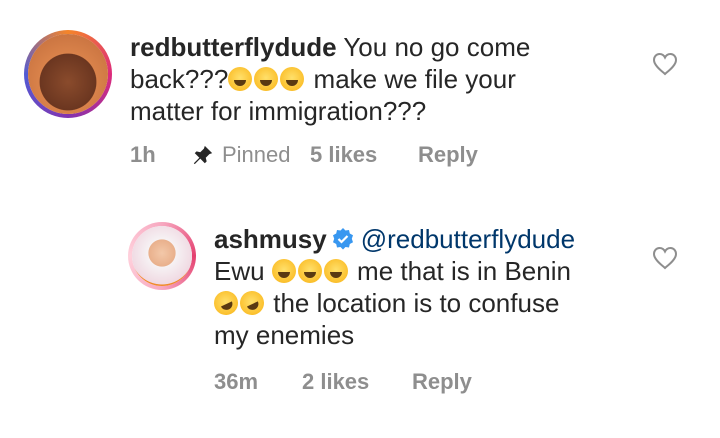 The width and height of the screenshot is (720, 438). What do you see at coordinates (143, 154) in the screenshot?
I see `comment-time: 1h` at bounding box center [143, 154].